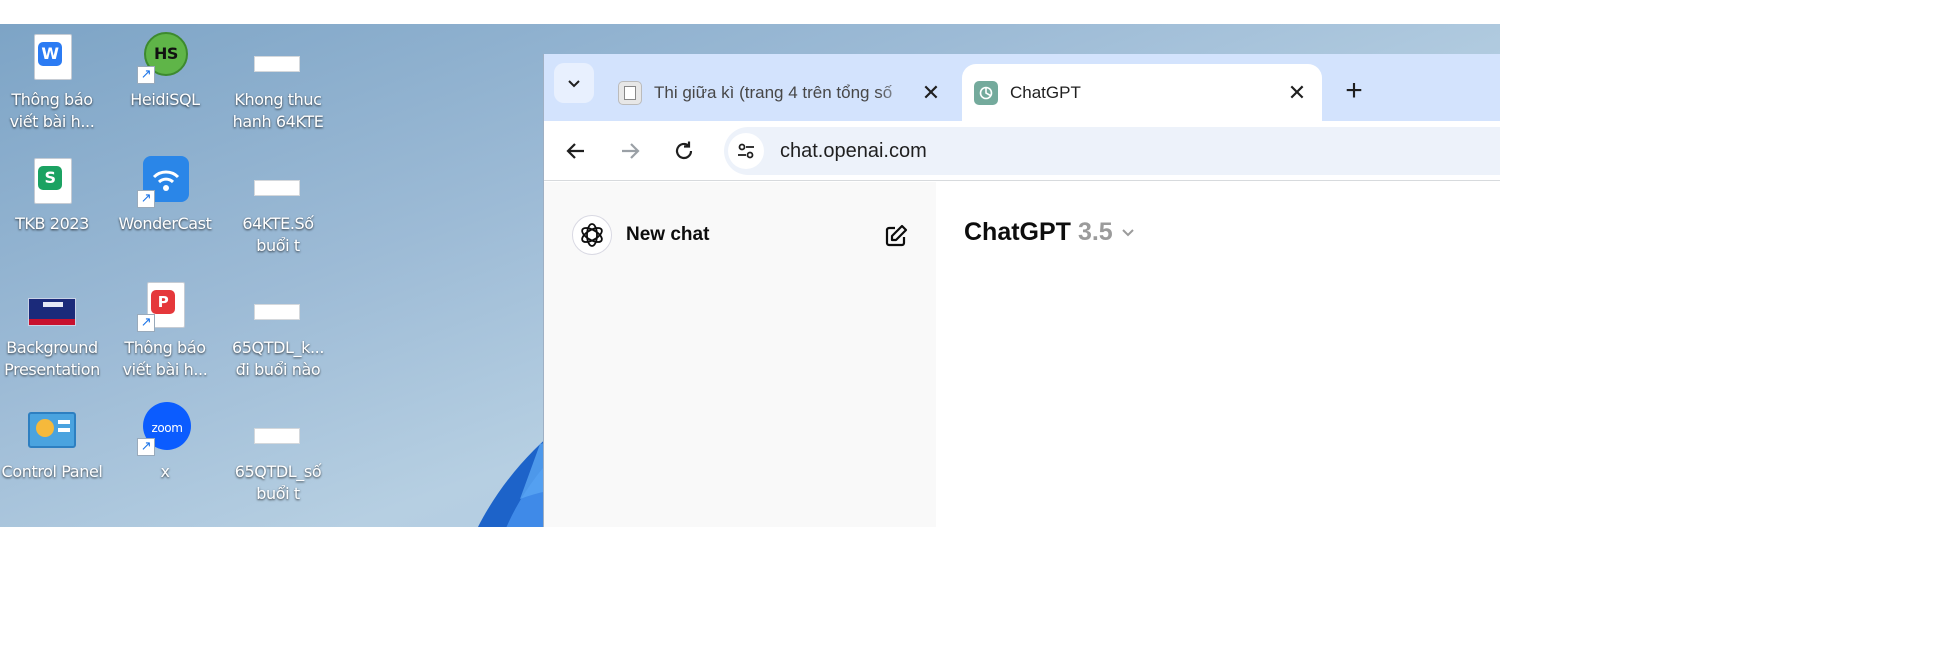 The height and width of the screenshot is (652, 1943). What do you see at coordinates (165, 430) in the screenshot?
I see `zoom-icon: zoom ↗` at bounding box center [165, 430].